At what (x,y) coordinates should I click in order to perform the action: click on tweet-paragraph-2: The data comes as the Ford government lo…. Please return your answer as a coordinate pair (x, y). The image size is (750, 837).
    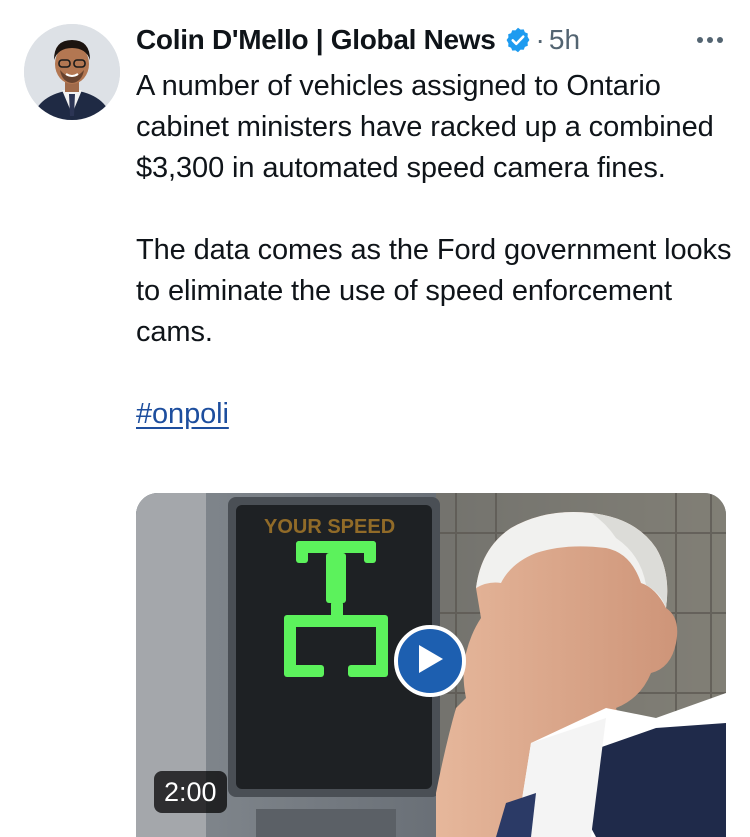
    Looking at the image, I should click on (434, 291).